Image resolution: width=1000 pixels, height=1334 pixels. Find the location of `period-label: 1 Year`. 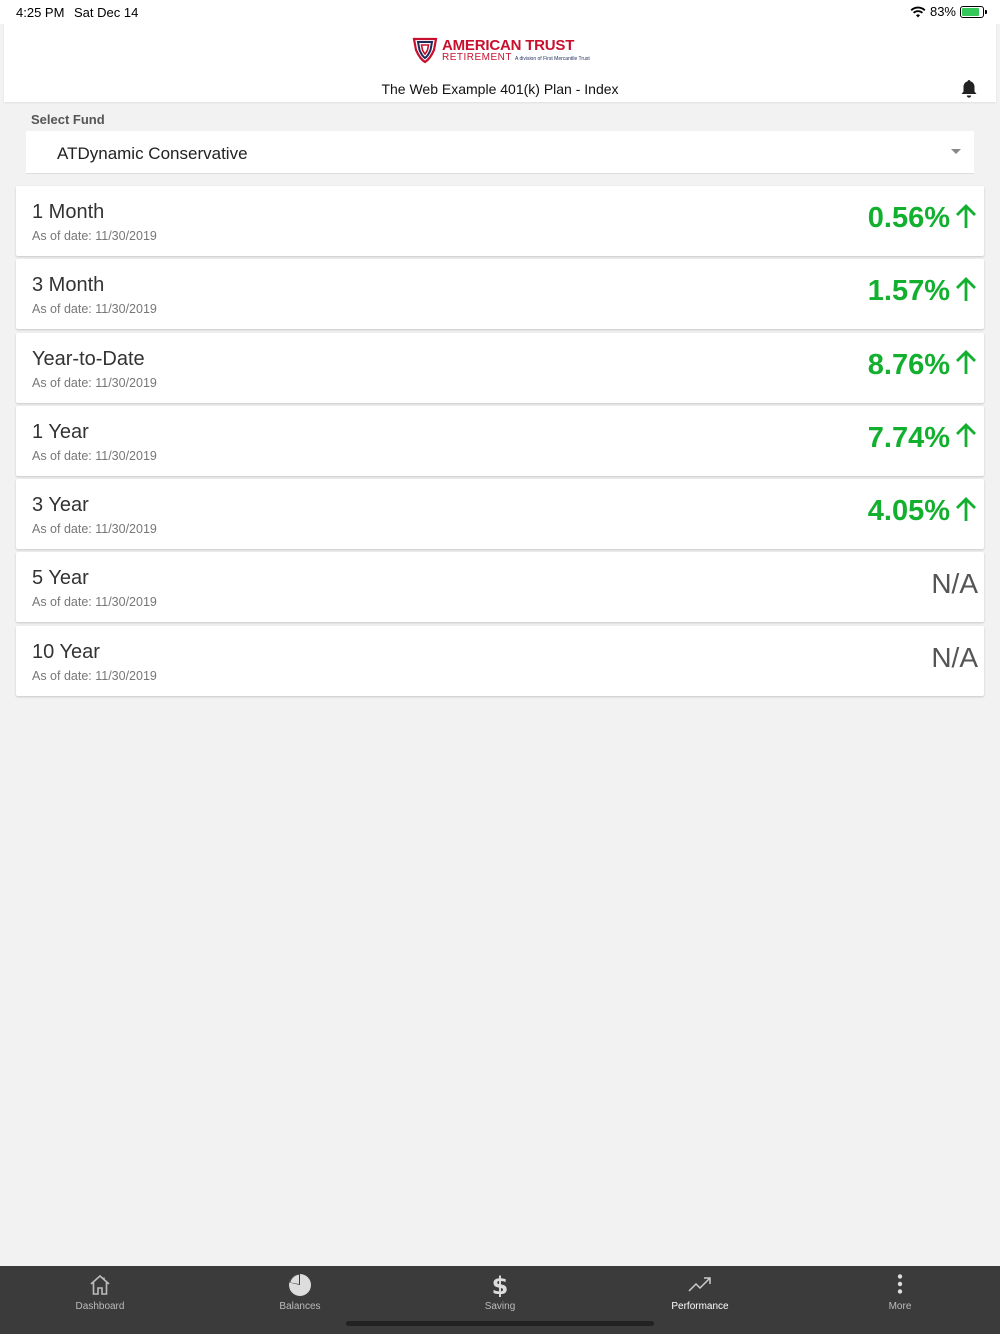

period-label: 1 Year is located at coordinates (60, 431).